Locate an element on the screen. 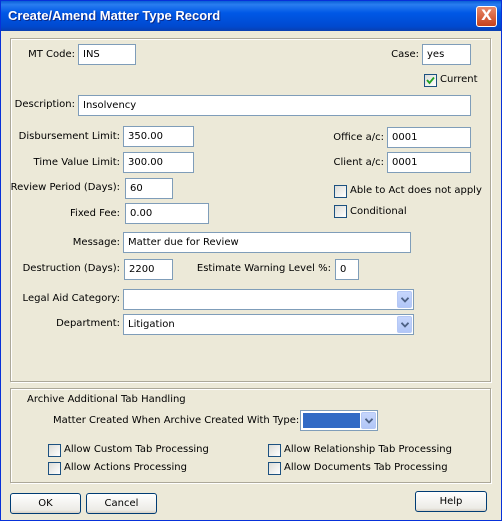 This screenshot has height=521, width=502. archive-type-select is located at coordinates (339, 420).